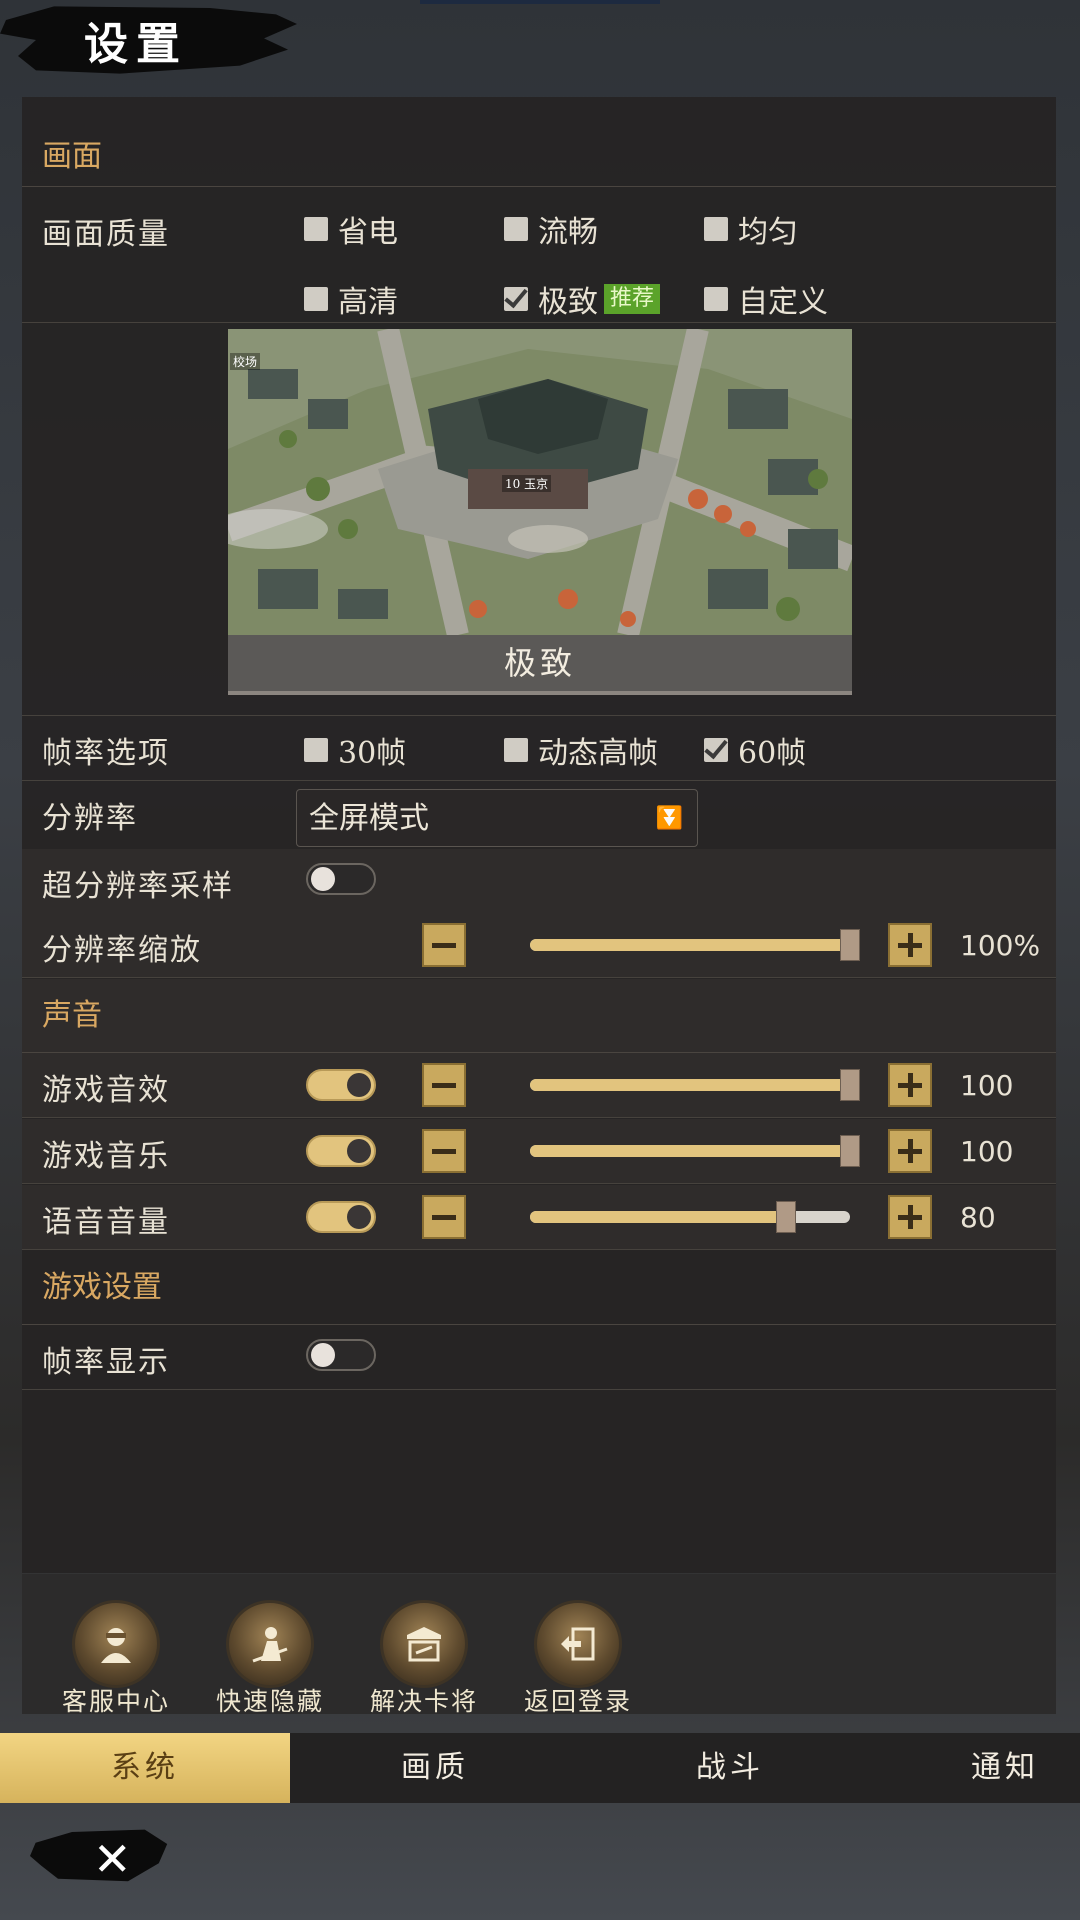 This screenshot has width=1080, height=1920. I want to click on tab-battle: 战斗, so click(730, 1768).